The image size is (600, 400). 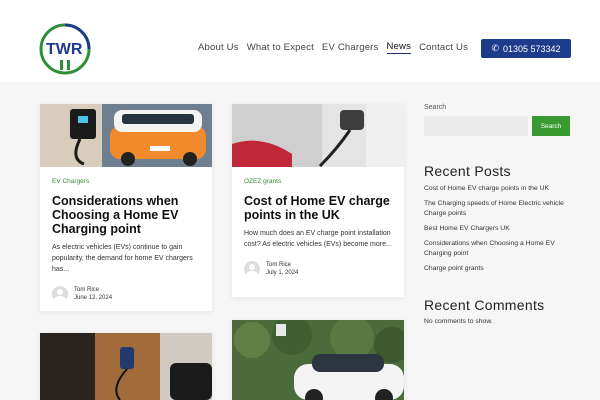 I want to click on nav-contact-us: Contact Us, so click(x=443, y=47).